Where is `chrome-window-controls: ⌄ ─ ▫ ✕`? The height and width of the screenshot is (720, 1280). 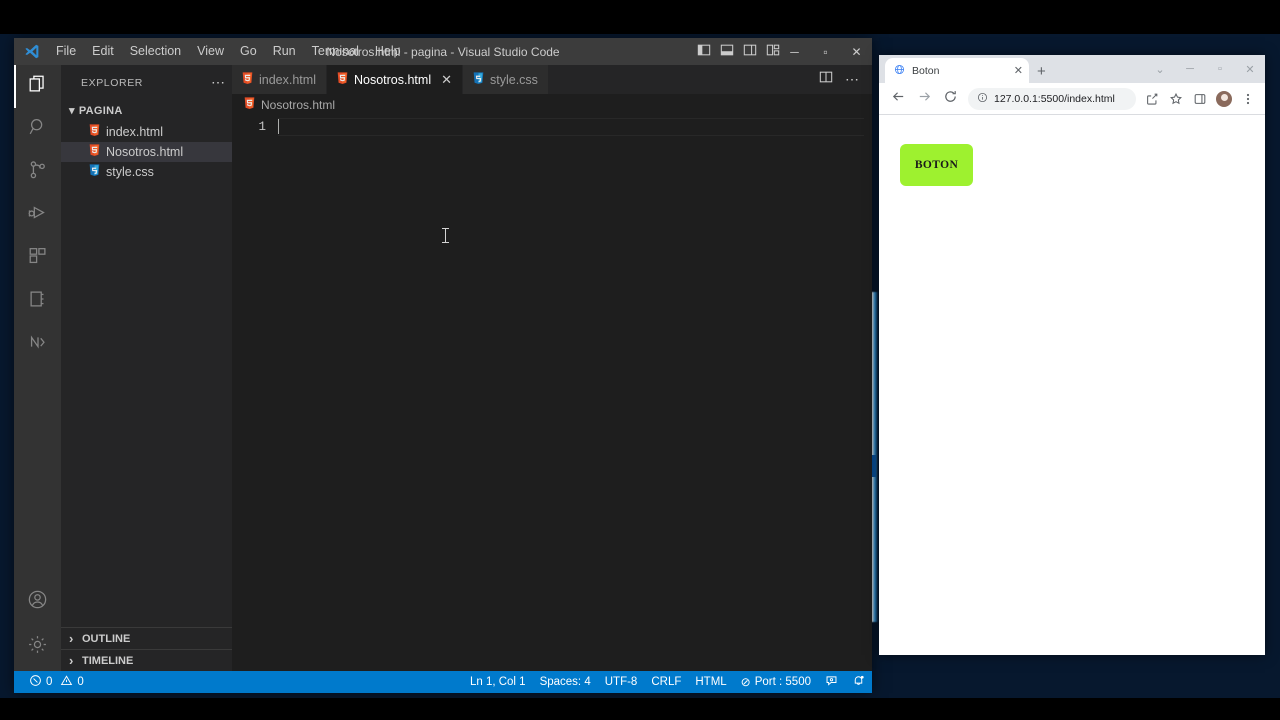
chrome-window-controls: ⌄ ─ ▫ ✕ is located at coordinates (1205, 69).